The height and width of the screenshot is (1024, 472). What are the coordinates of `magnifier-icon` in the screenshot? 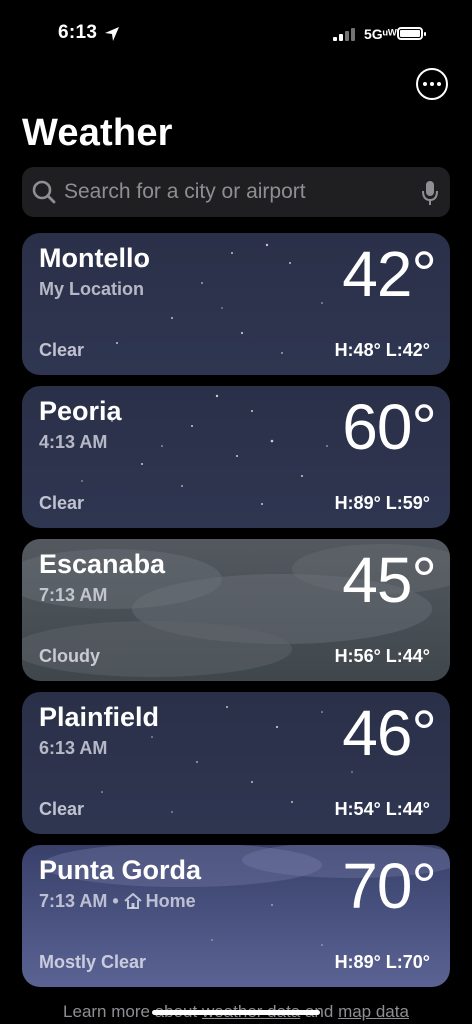 It's located at (44, 192).